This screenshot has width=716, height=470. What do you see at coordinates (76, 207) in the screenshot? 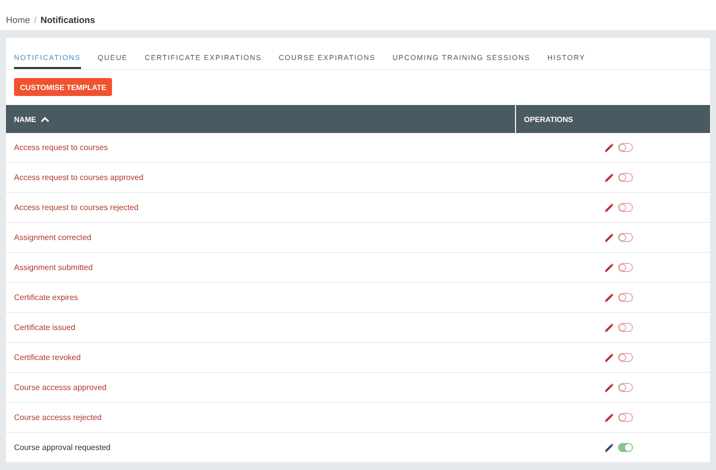
I see `notification-name: Access request to courses rejected` at bounding box center [76, 207].